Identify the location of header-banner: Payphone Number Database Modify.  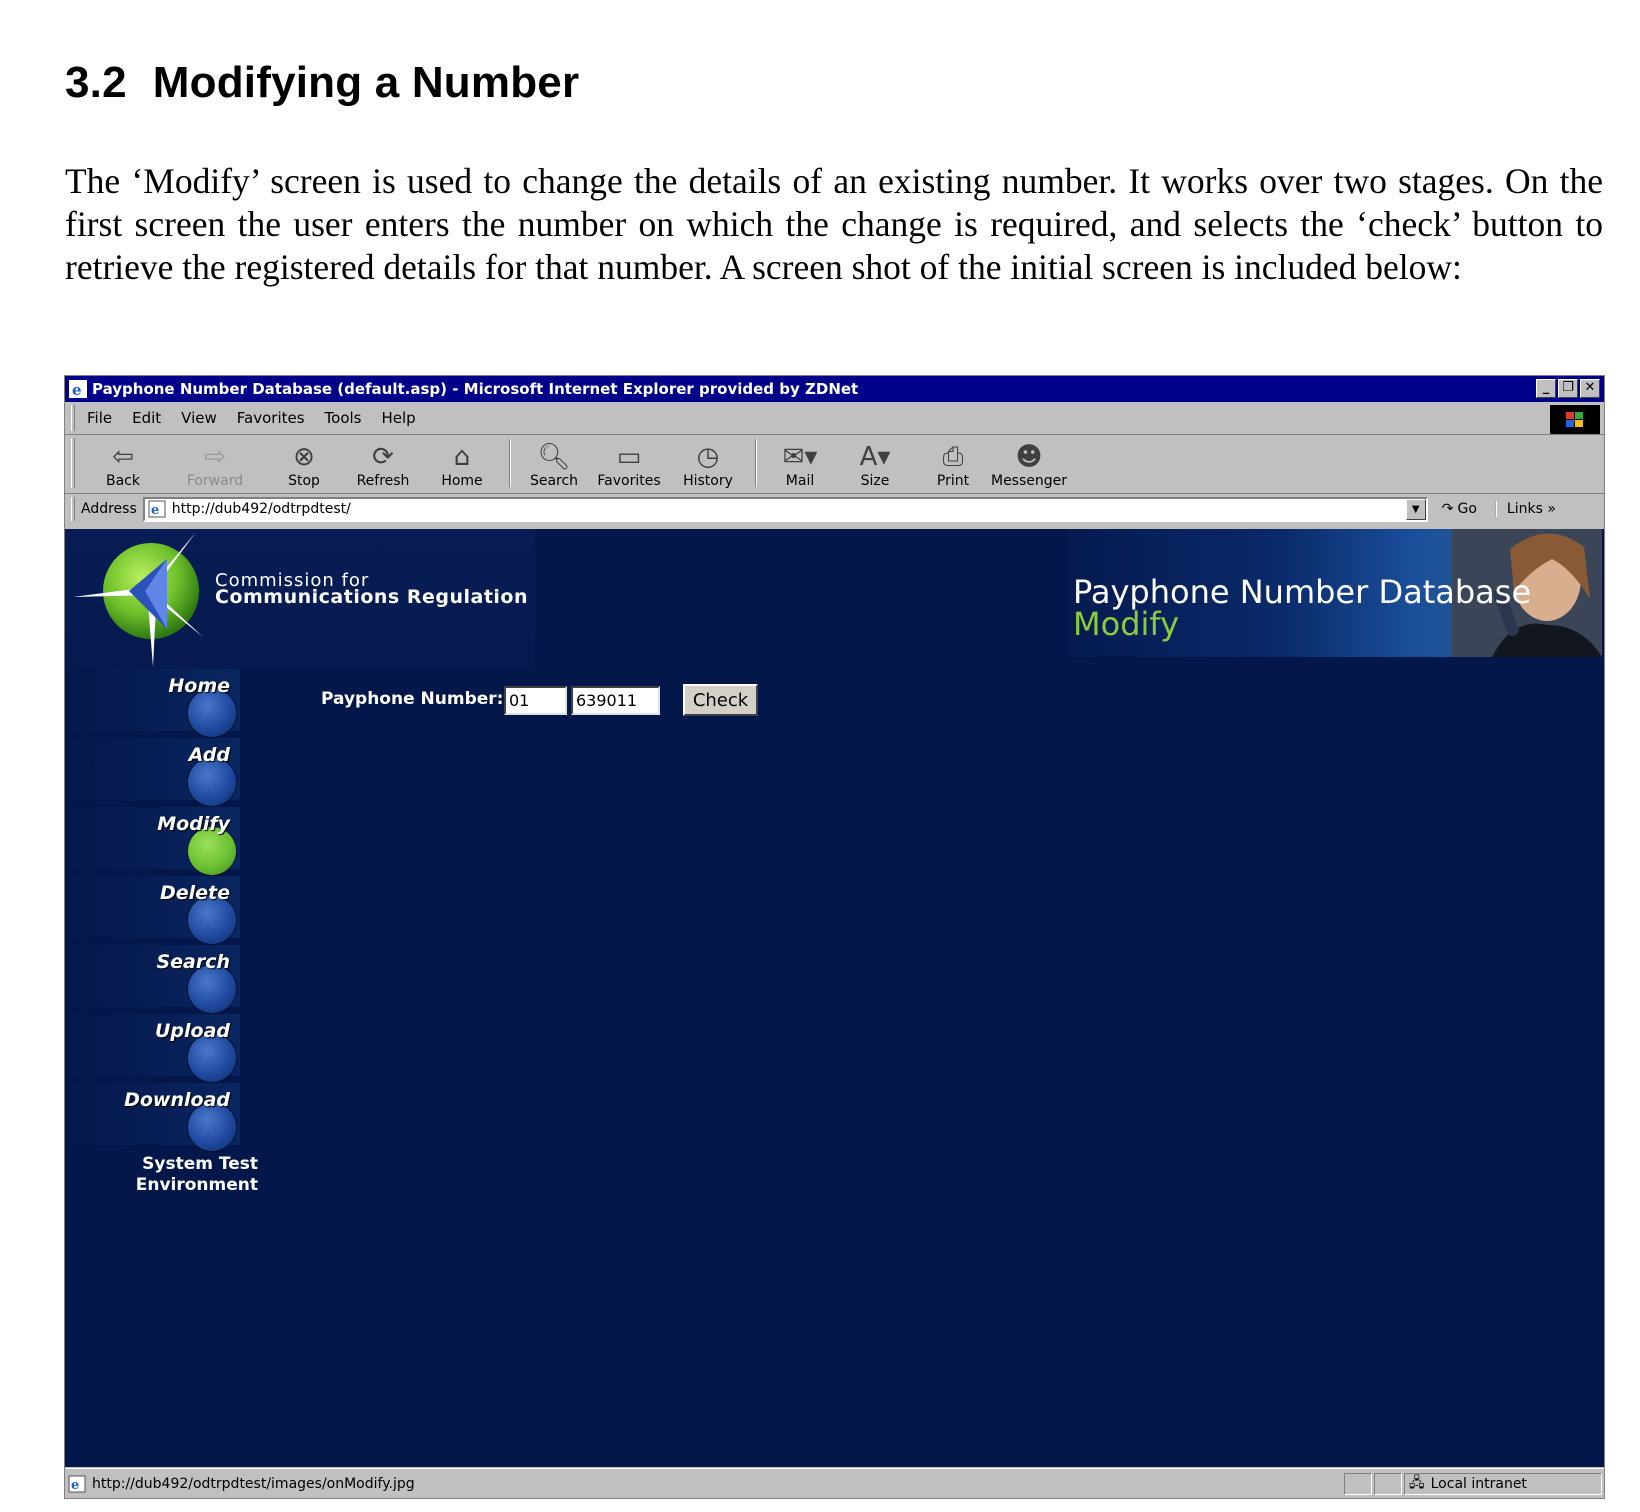
(1334, 593).